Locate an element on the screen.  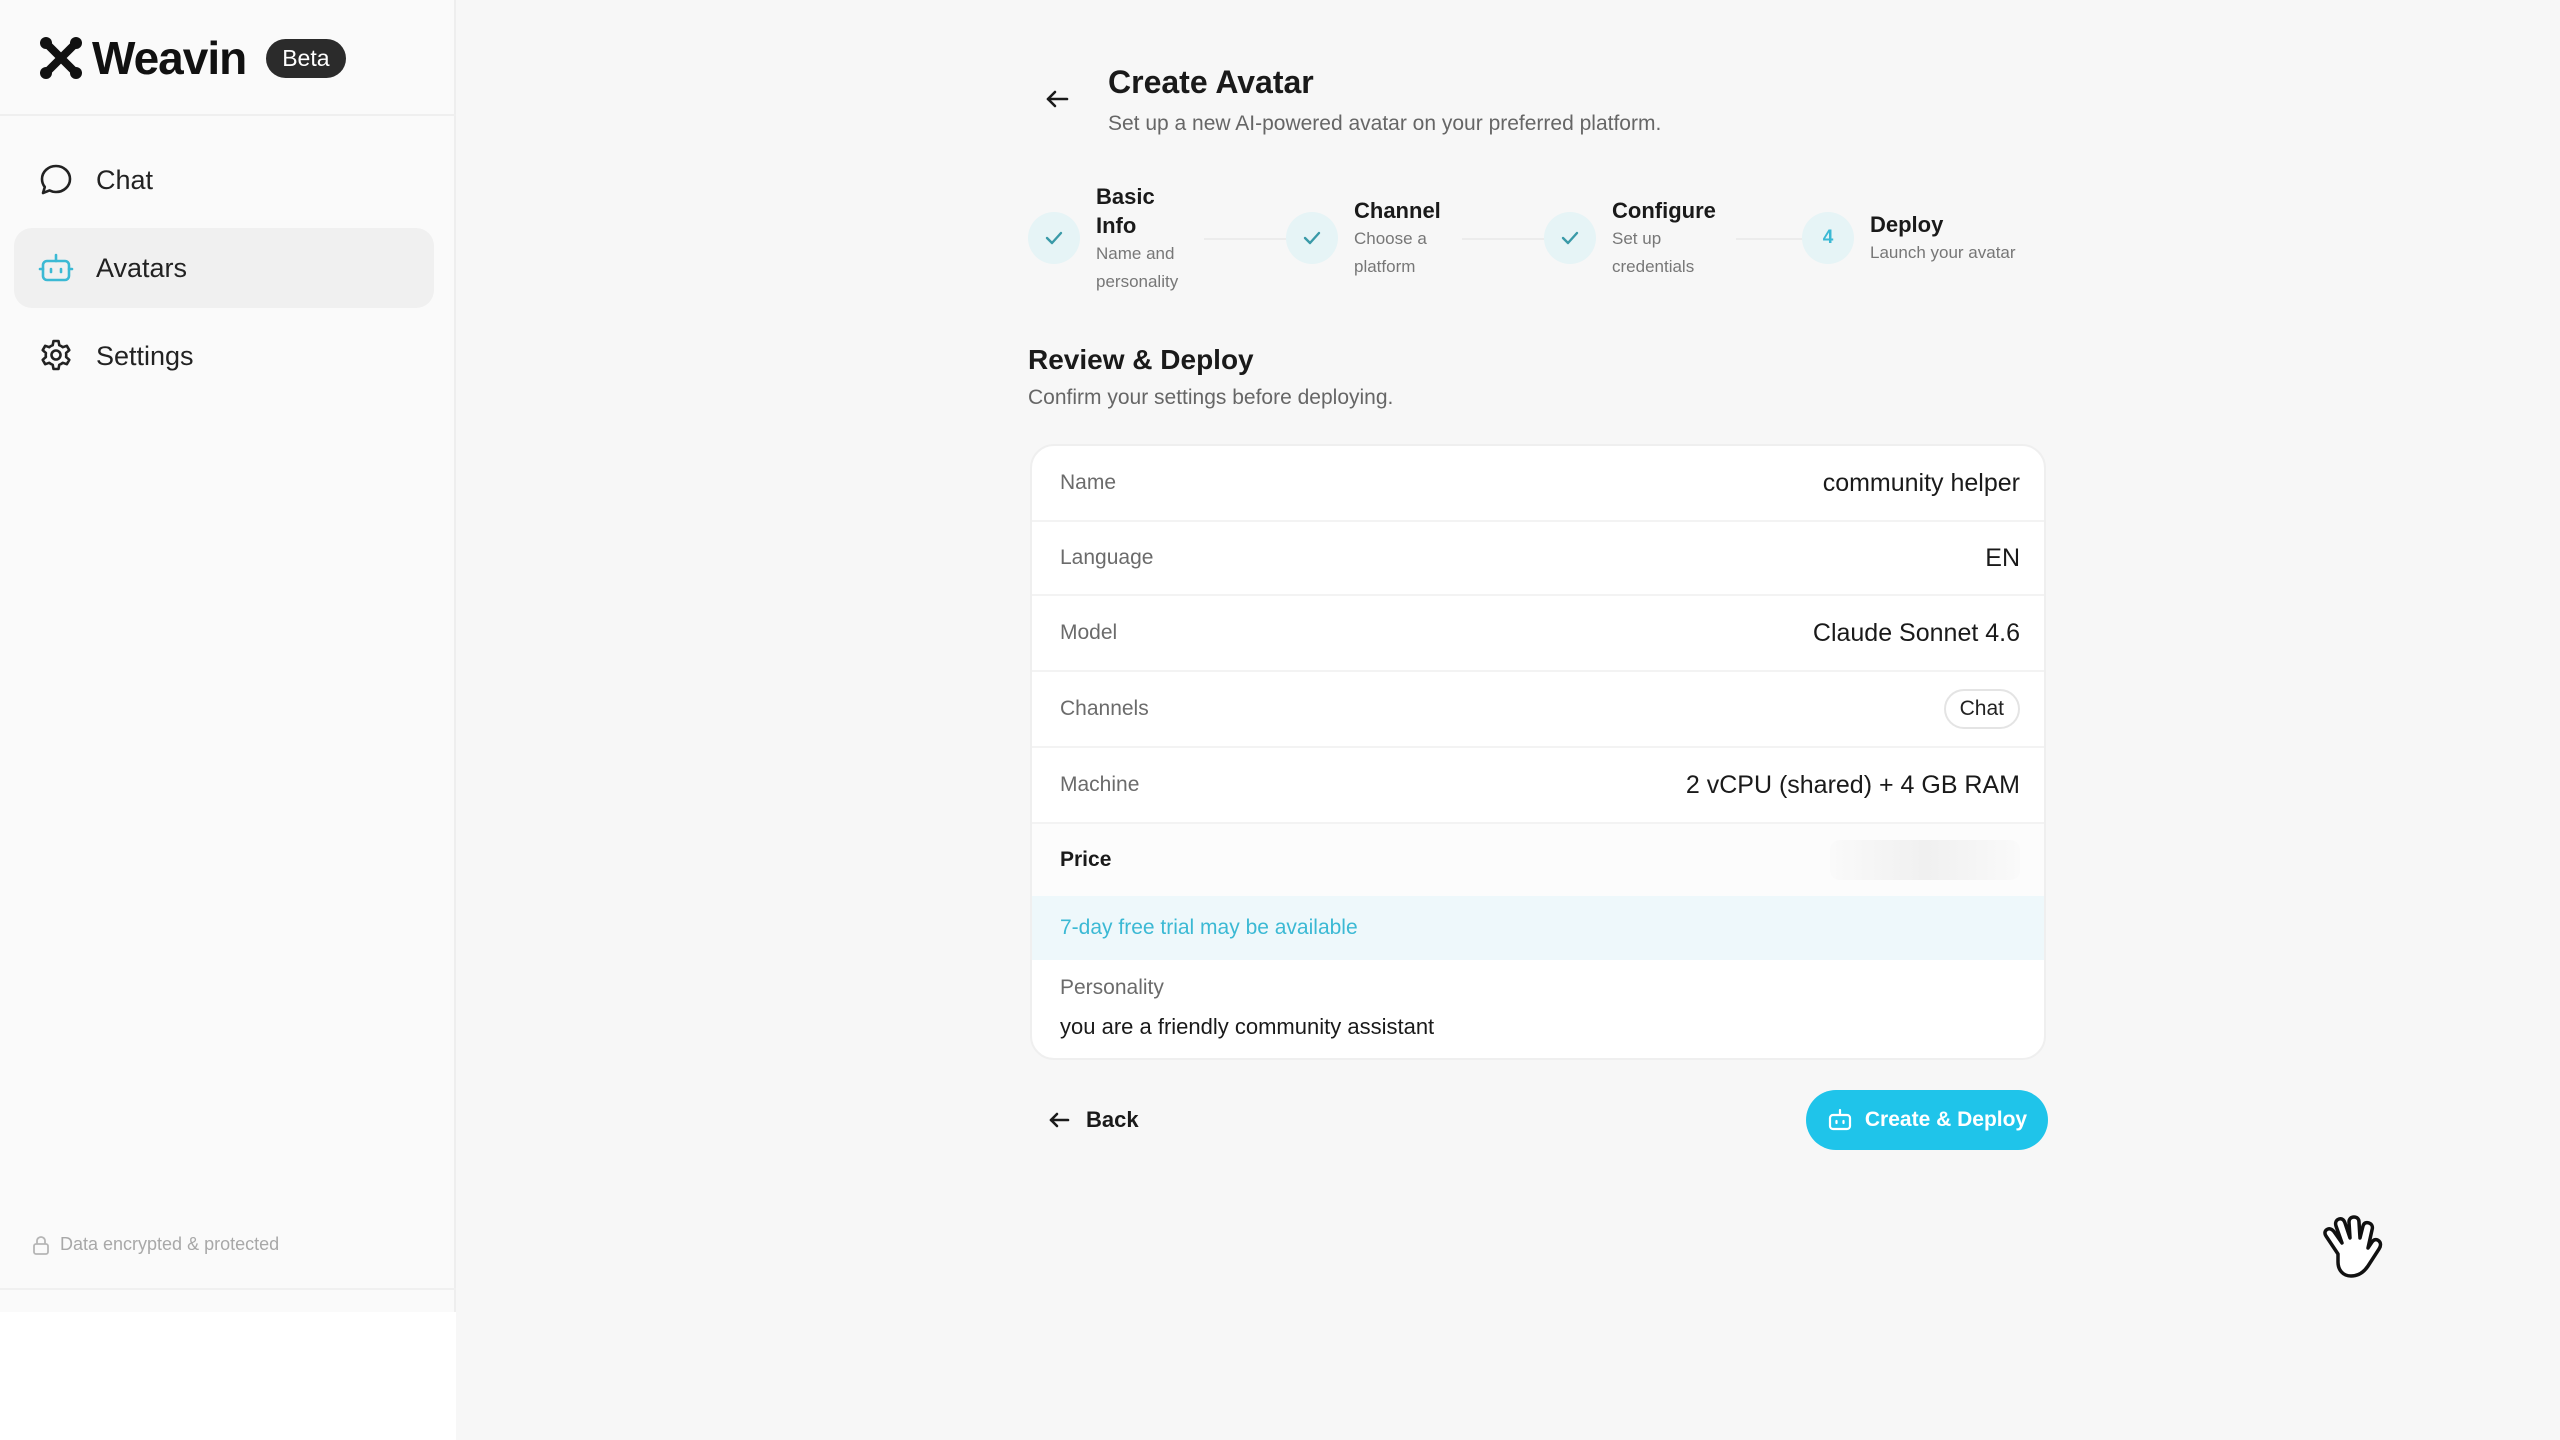
step-description: personality is located at coordinates (1137, 281).